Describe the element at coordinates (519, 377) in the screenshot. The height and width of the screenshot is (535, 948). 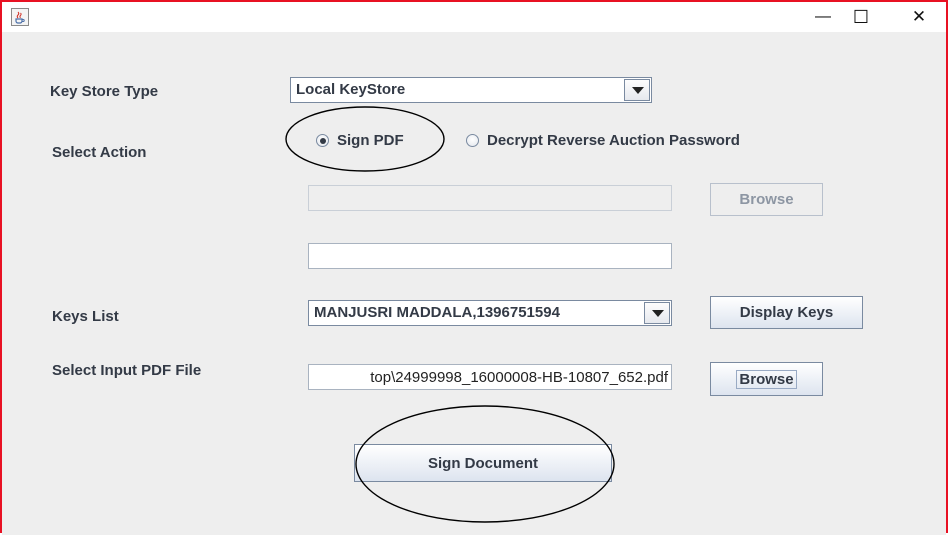
I see `input-pdf-path-value: top\24999998_16000008-HB-10807_652.pdf` at that location.